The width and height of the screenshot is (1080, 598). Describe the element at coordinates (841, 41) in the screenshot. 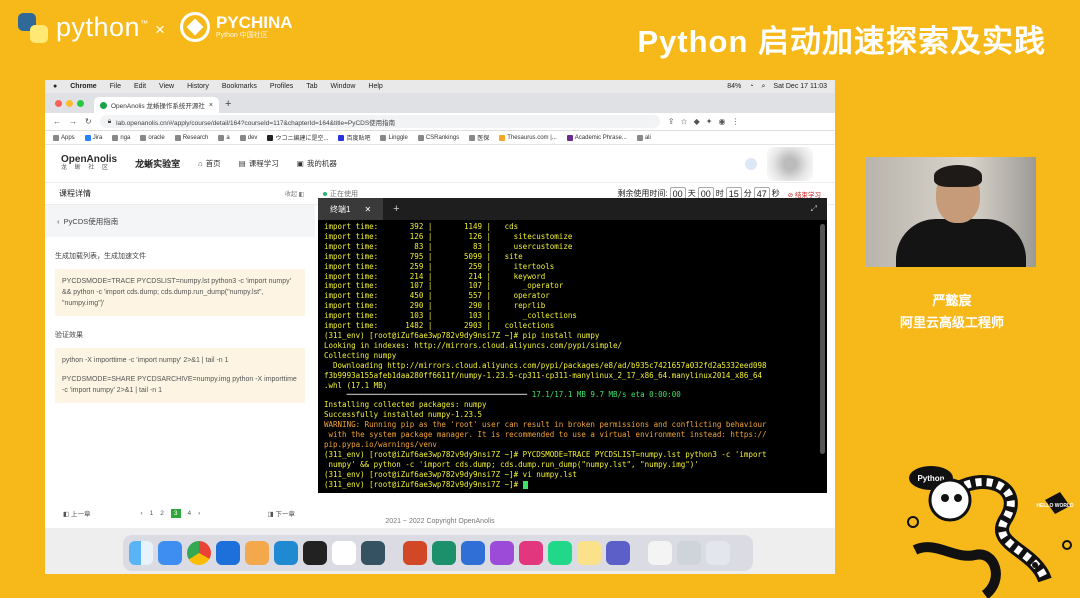

I see `slide-title: Python 启动加速探索及实践` at that location.